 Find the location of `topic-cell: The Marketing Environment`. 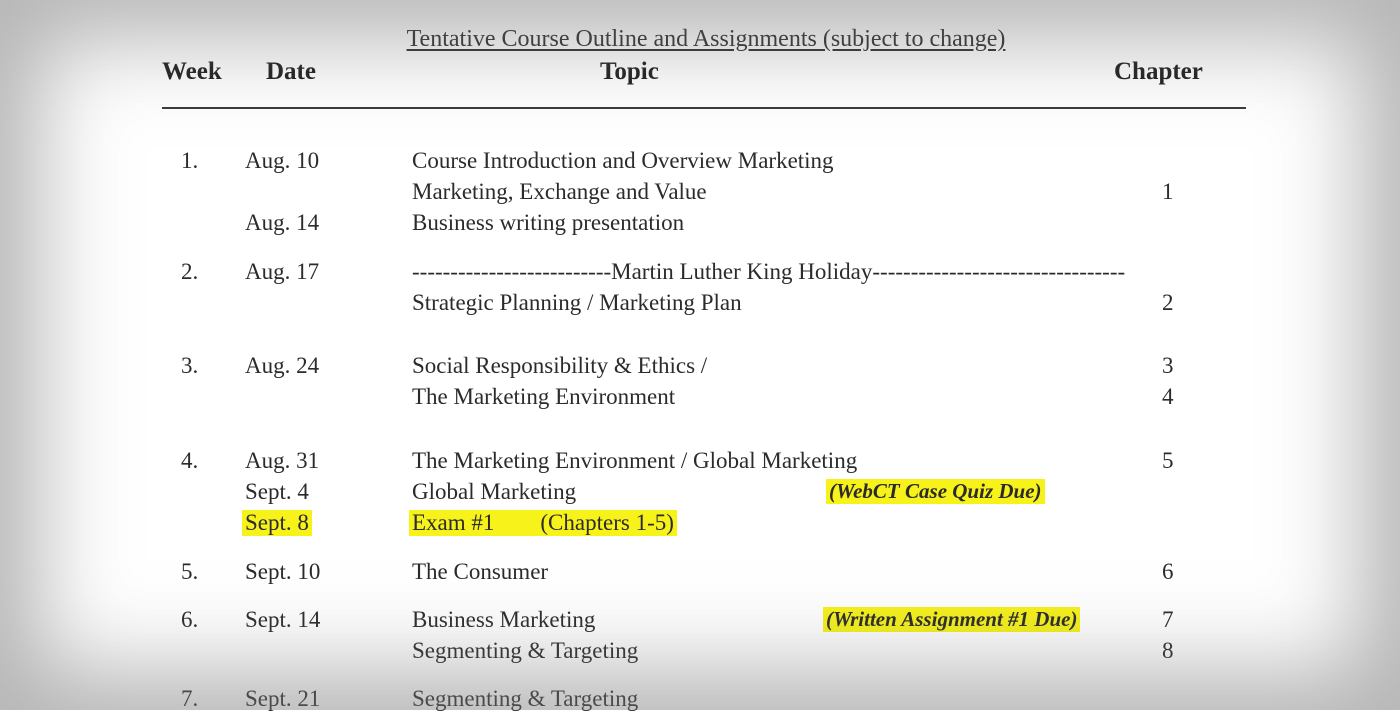

topic-cell: The Marketing Environment is located at coordinates (544, 396).